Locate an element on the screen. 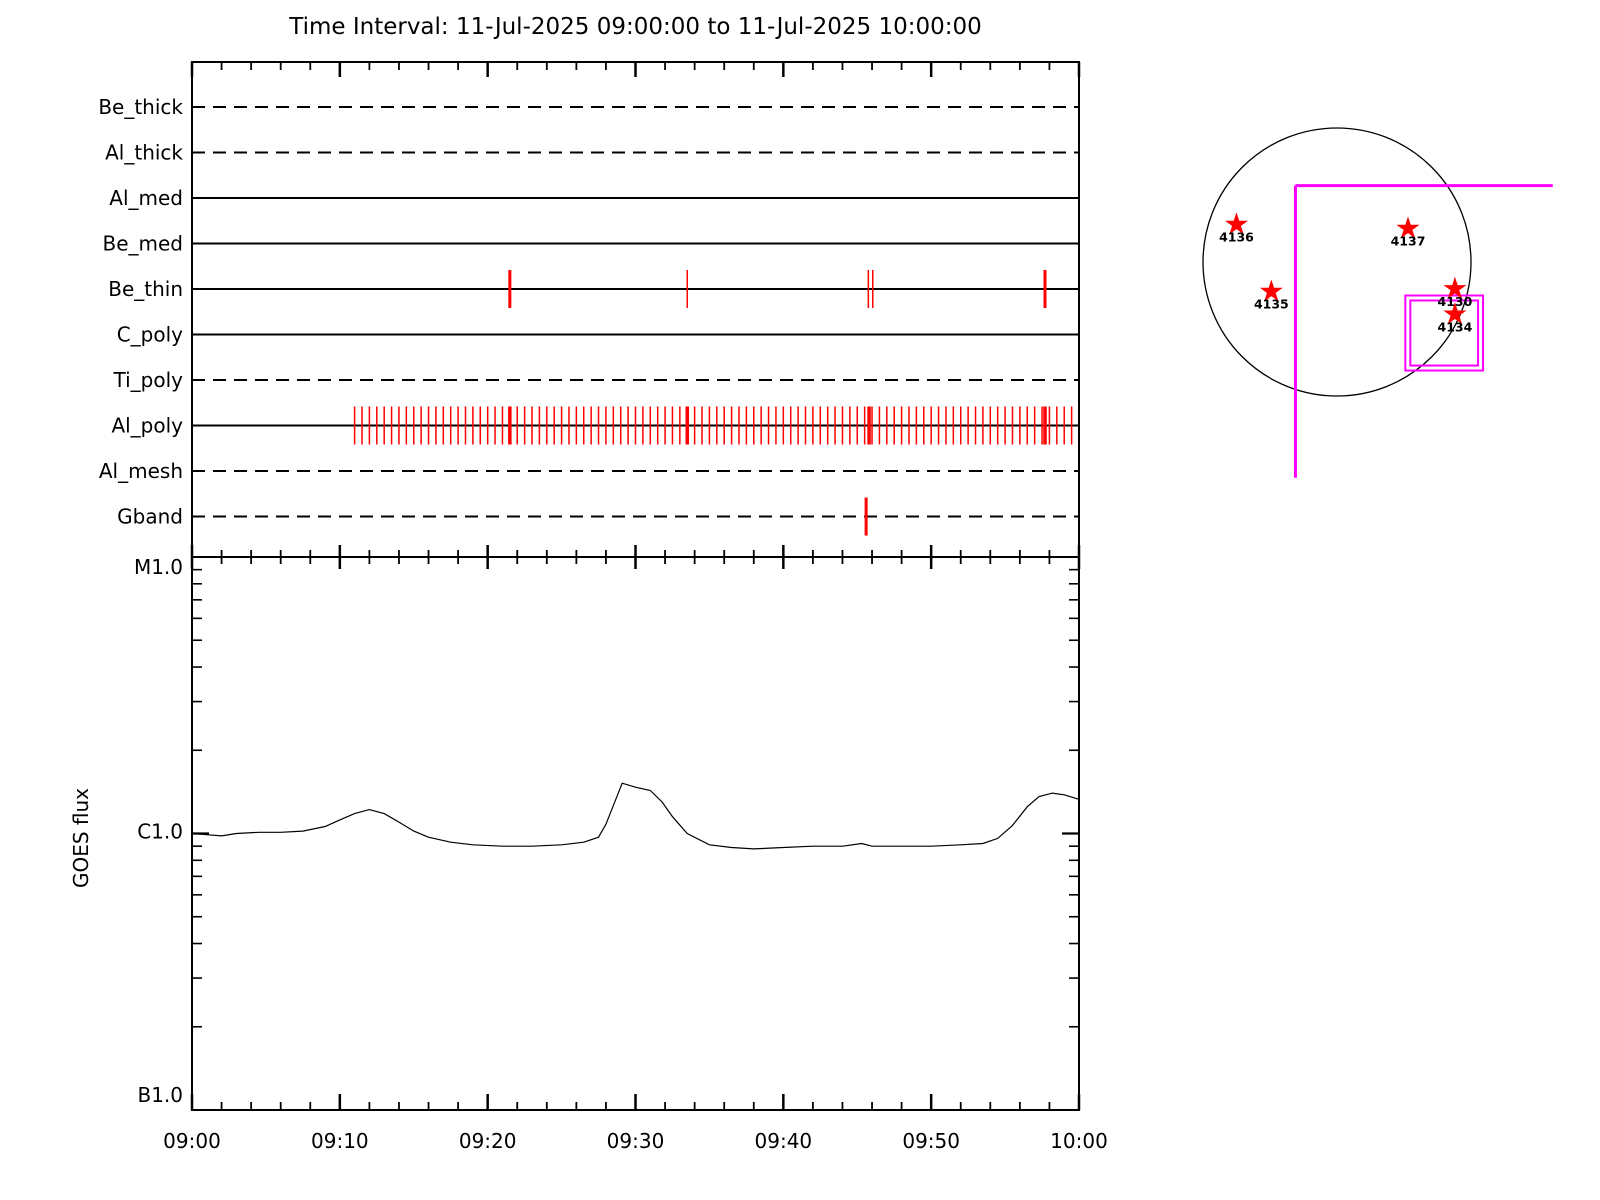 The image size is (1600, 1200). channel-label-C_poly: C_poly is located at coordinates (150, 335).